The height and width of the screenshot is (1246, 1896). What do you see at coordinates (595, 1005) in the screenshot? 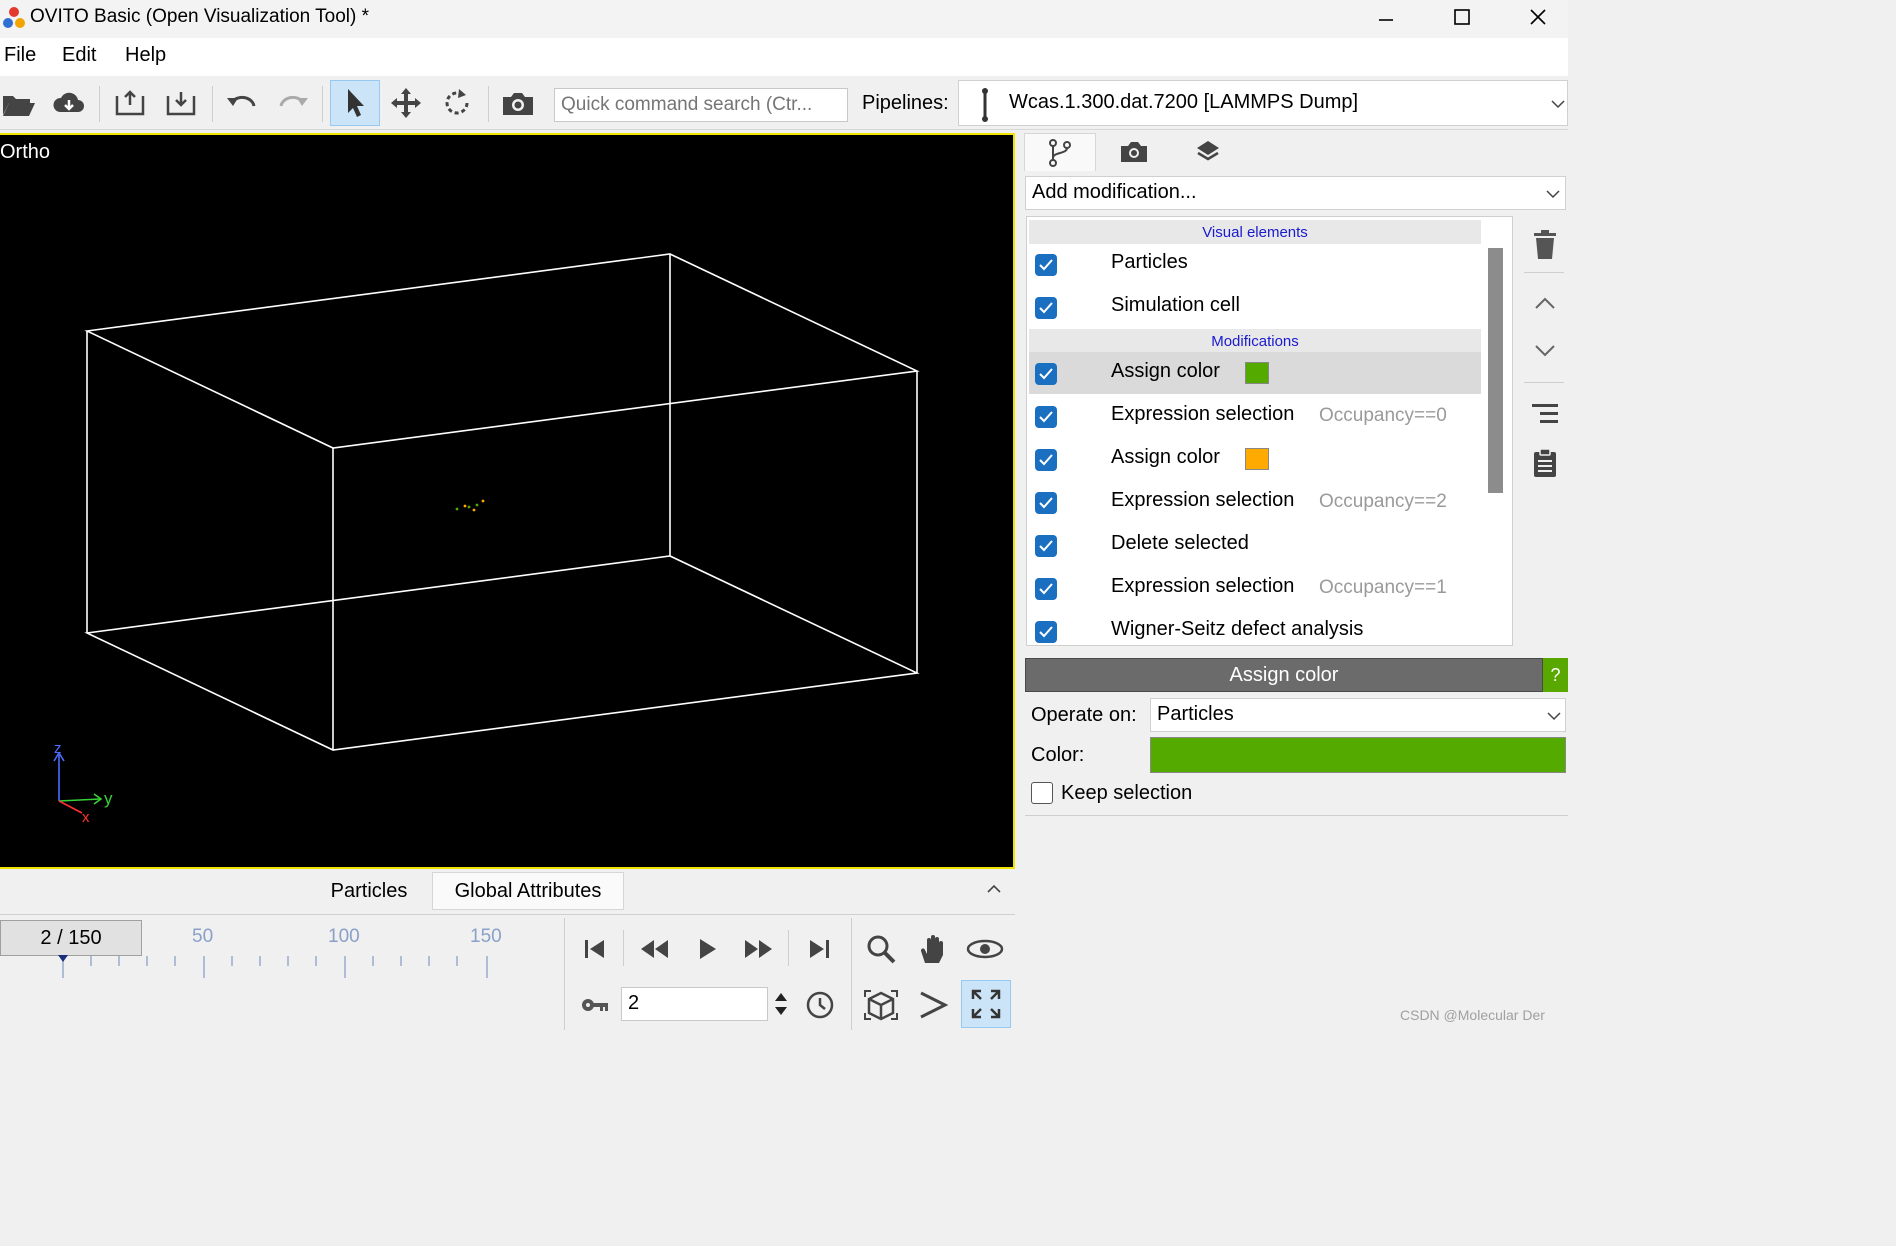
I see `keyframe-mode-button` at bounding box center [595, 1005].